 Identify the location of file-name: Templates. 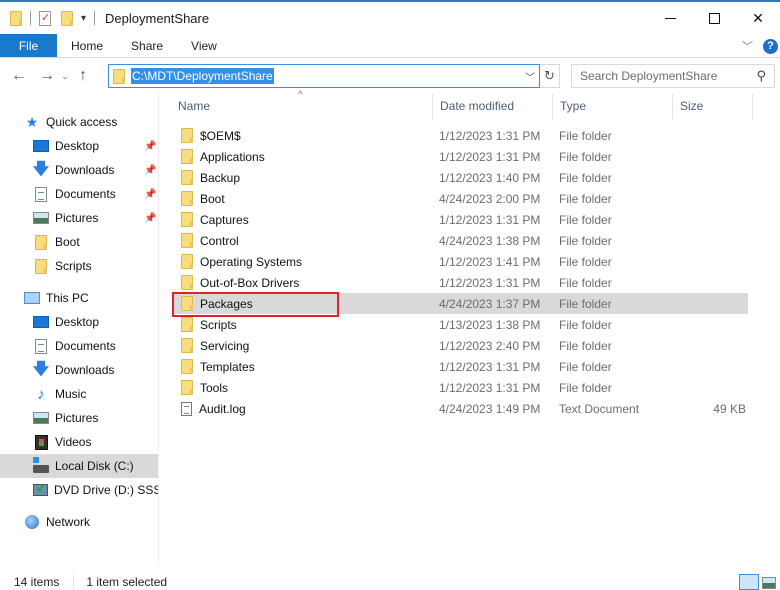
(218, 366).